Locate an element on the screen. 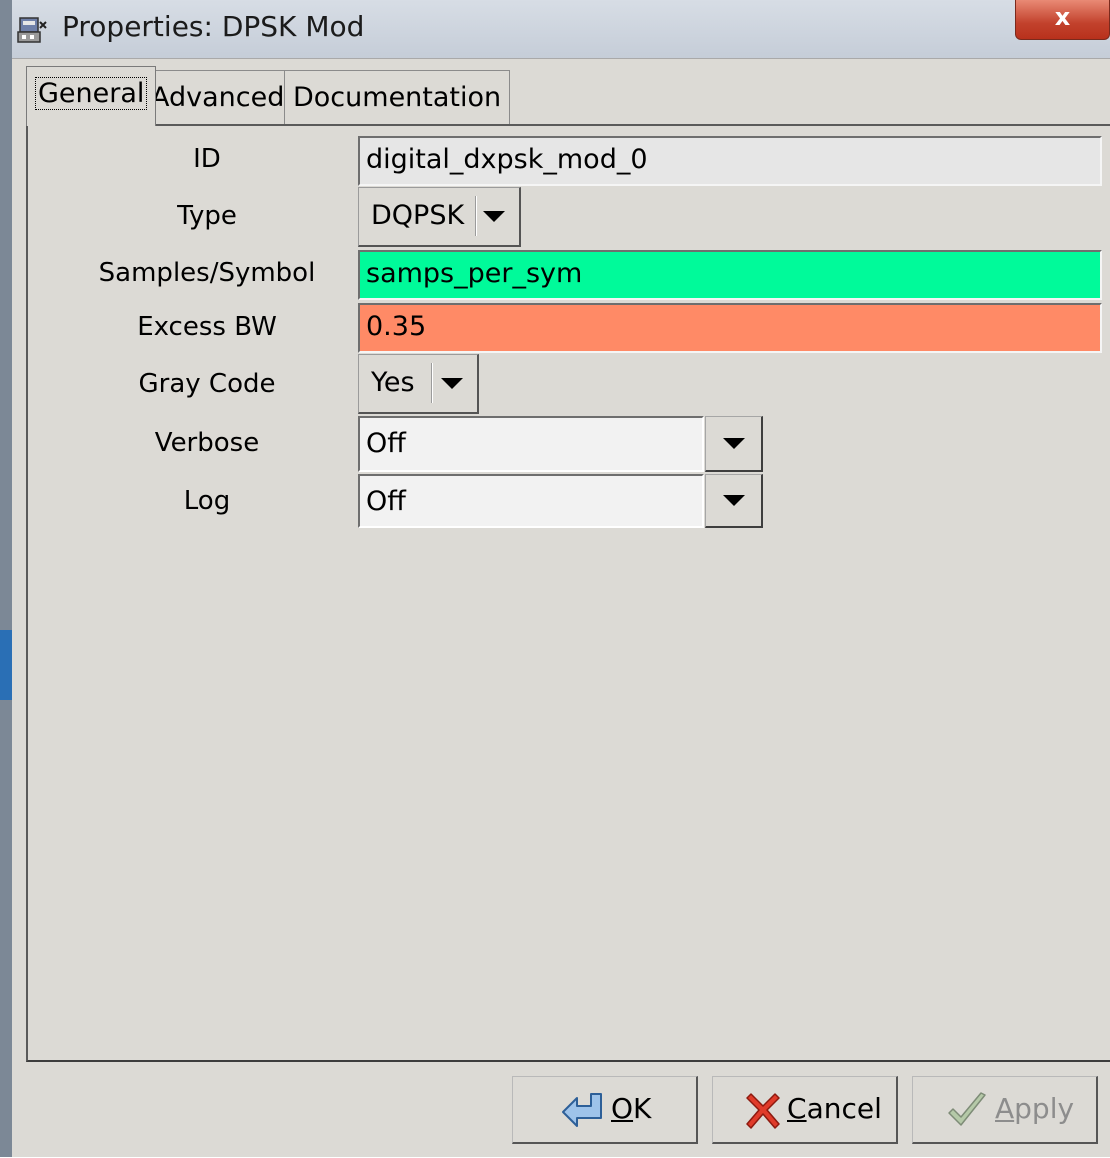 The height and width of the screenshot is (1158, 1110). back-arrow-icon is located at coordinates (582, 1110).